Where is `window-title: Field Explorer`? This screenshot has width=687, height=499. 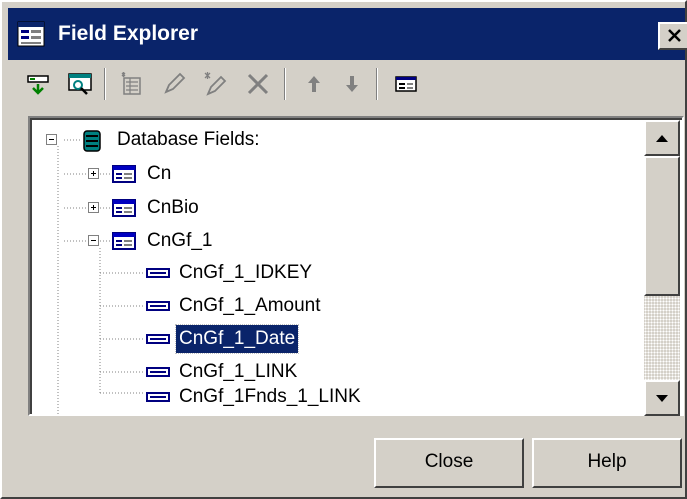 window-title: Field Explorer is located at coordinates (128, 33).